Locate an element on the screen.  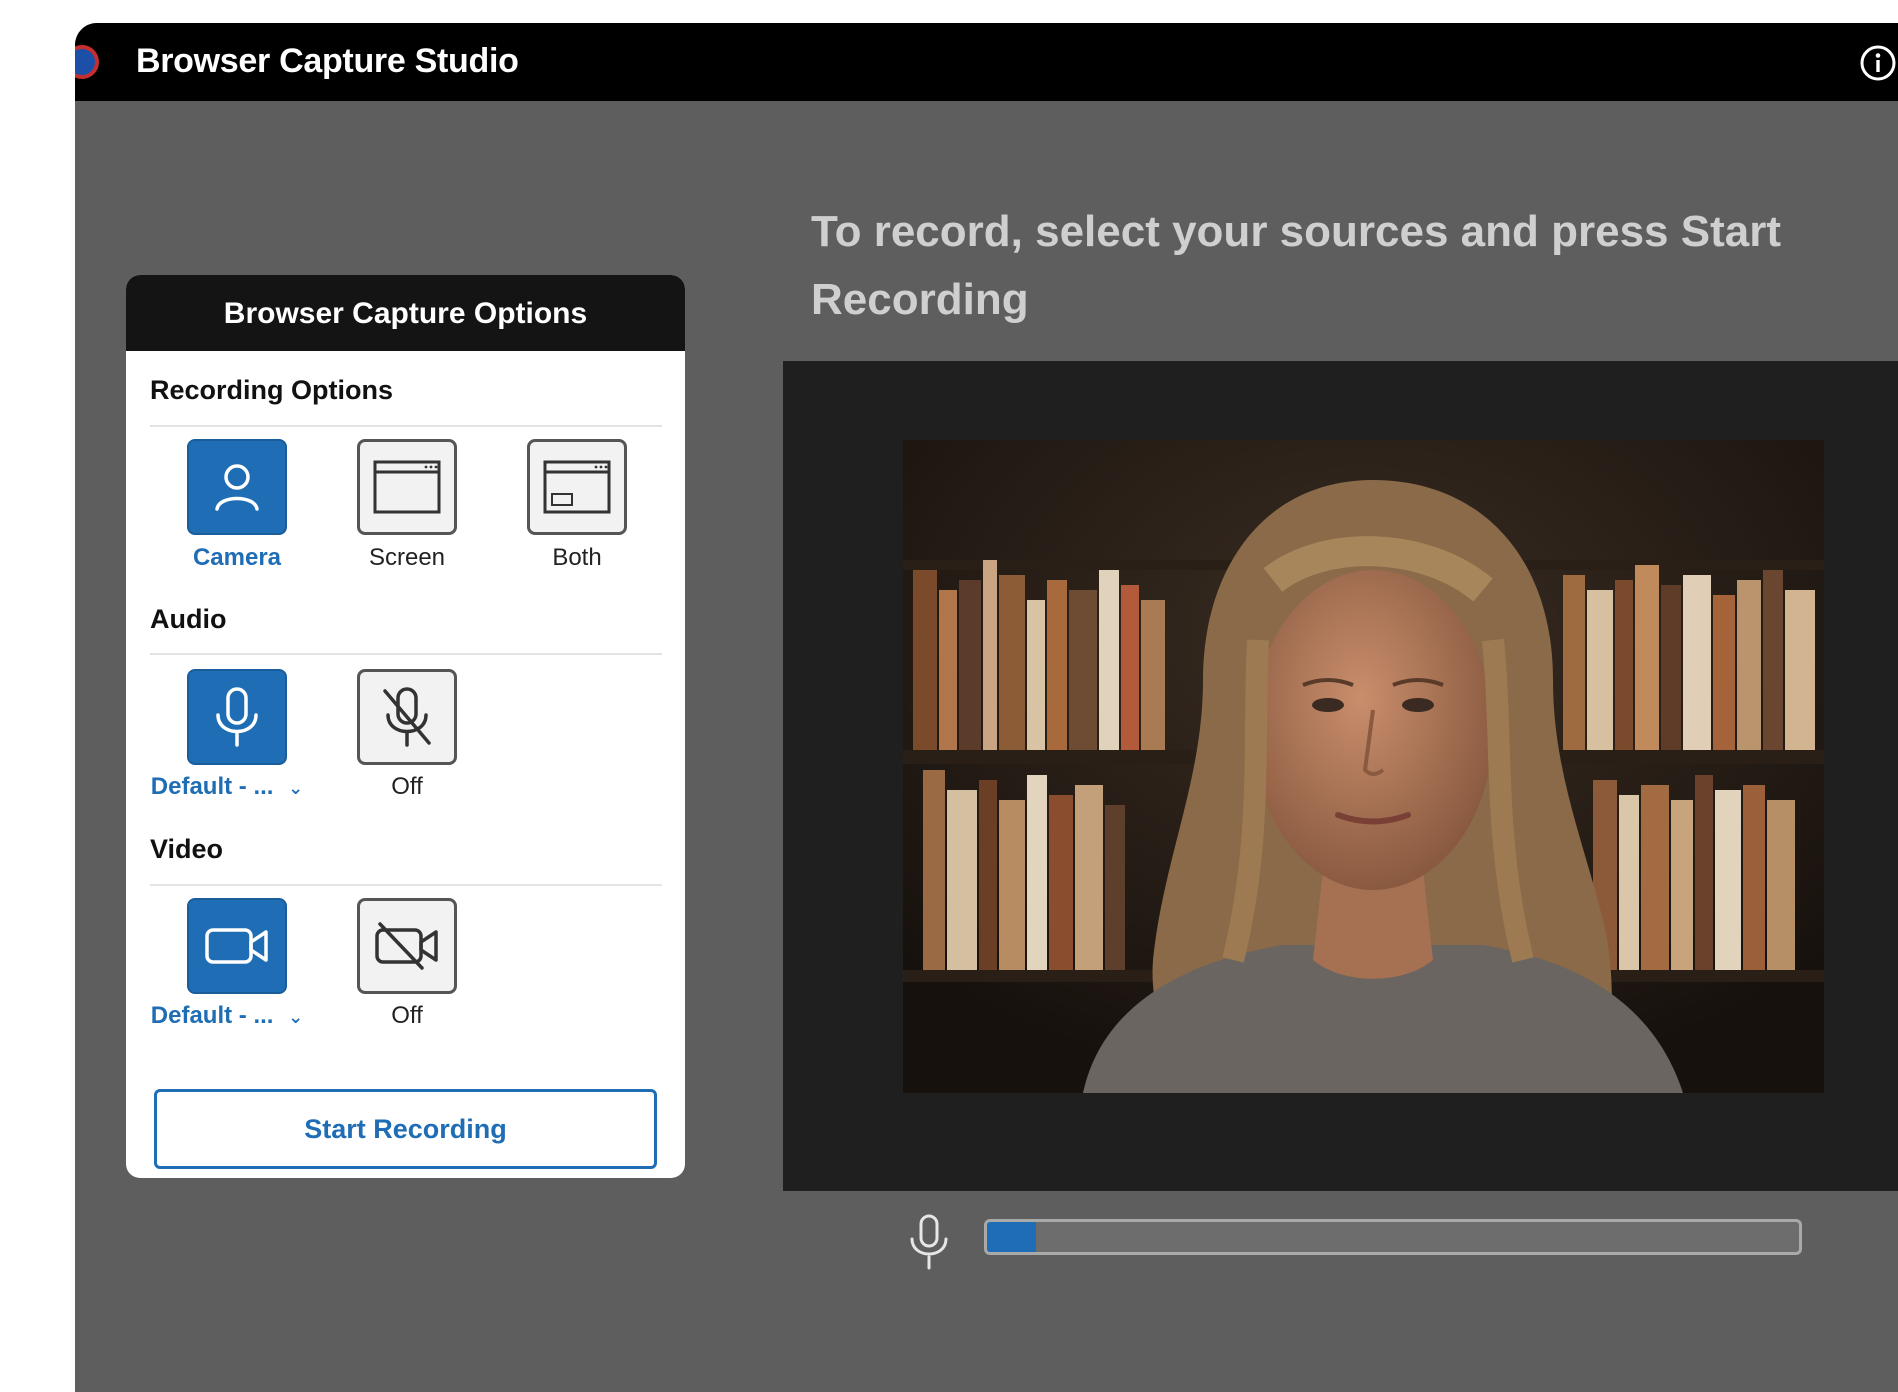
audio-level-fill is located at coordinates (1011, 1237).